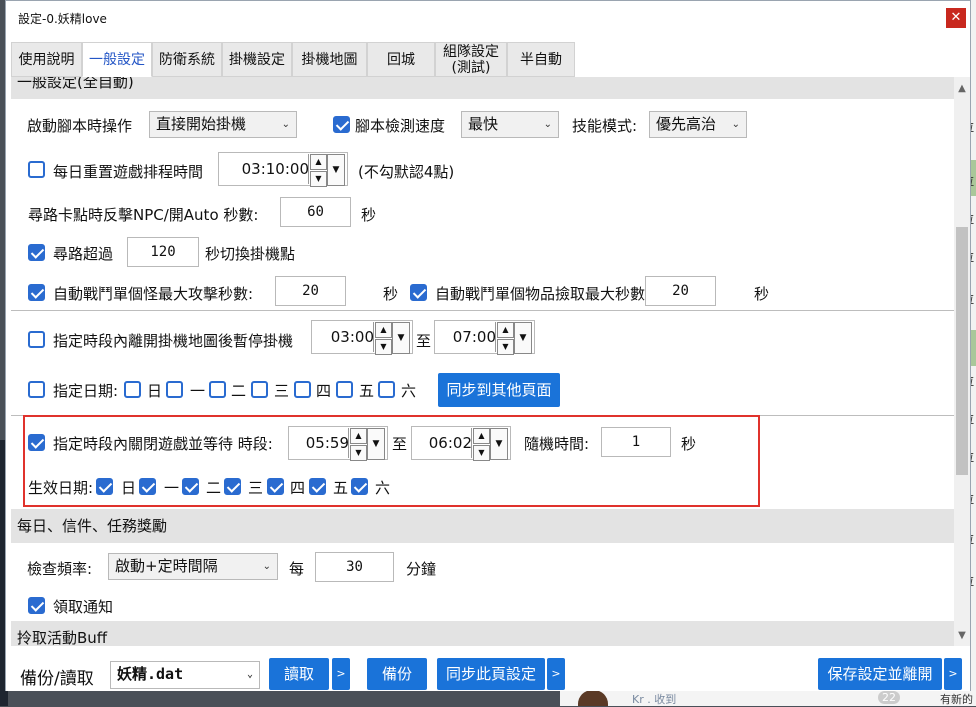  What do you see at coordinates (36, 252) in the screenshot?
I see `path-over-checkbox` at bounding box center [36, 252].